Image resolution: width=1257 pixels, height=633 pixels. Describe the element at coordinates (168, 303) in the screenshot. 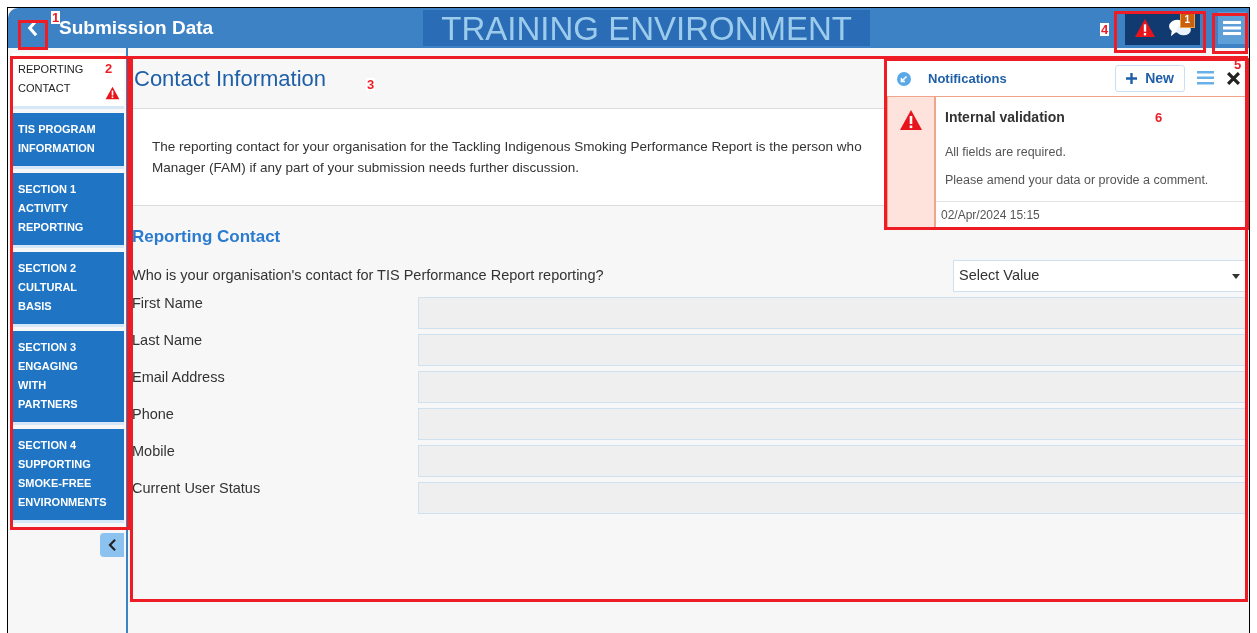

I see `field-label: First Name` at that location.